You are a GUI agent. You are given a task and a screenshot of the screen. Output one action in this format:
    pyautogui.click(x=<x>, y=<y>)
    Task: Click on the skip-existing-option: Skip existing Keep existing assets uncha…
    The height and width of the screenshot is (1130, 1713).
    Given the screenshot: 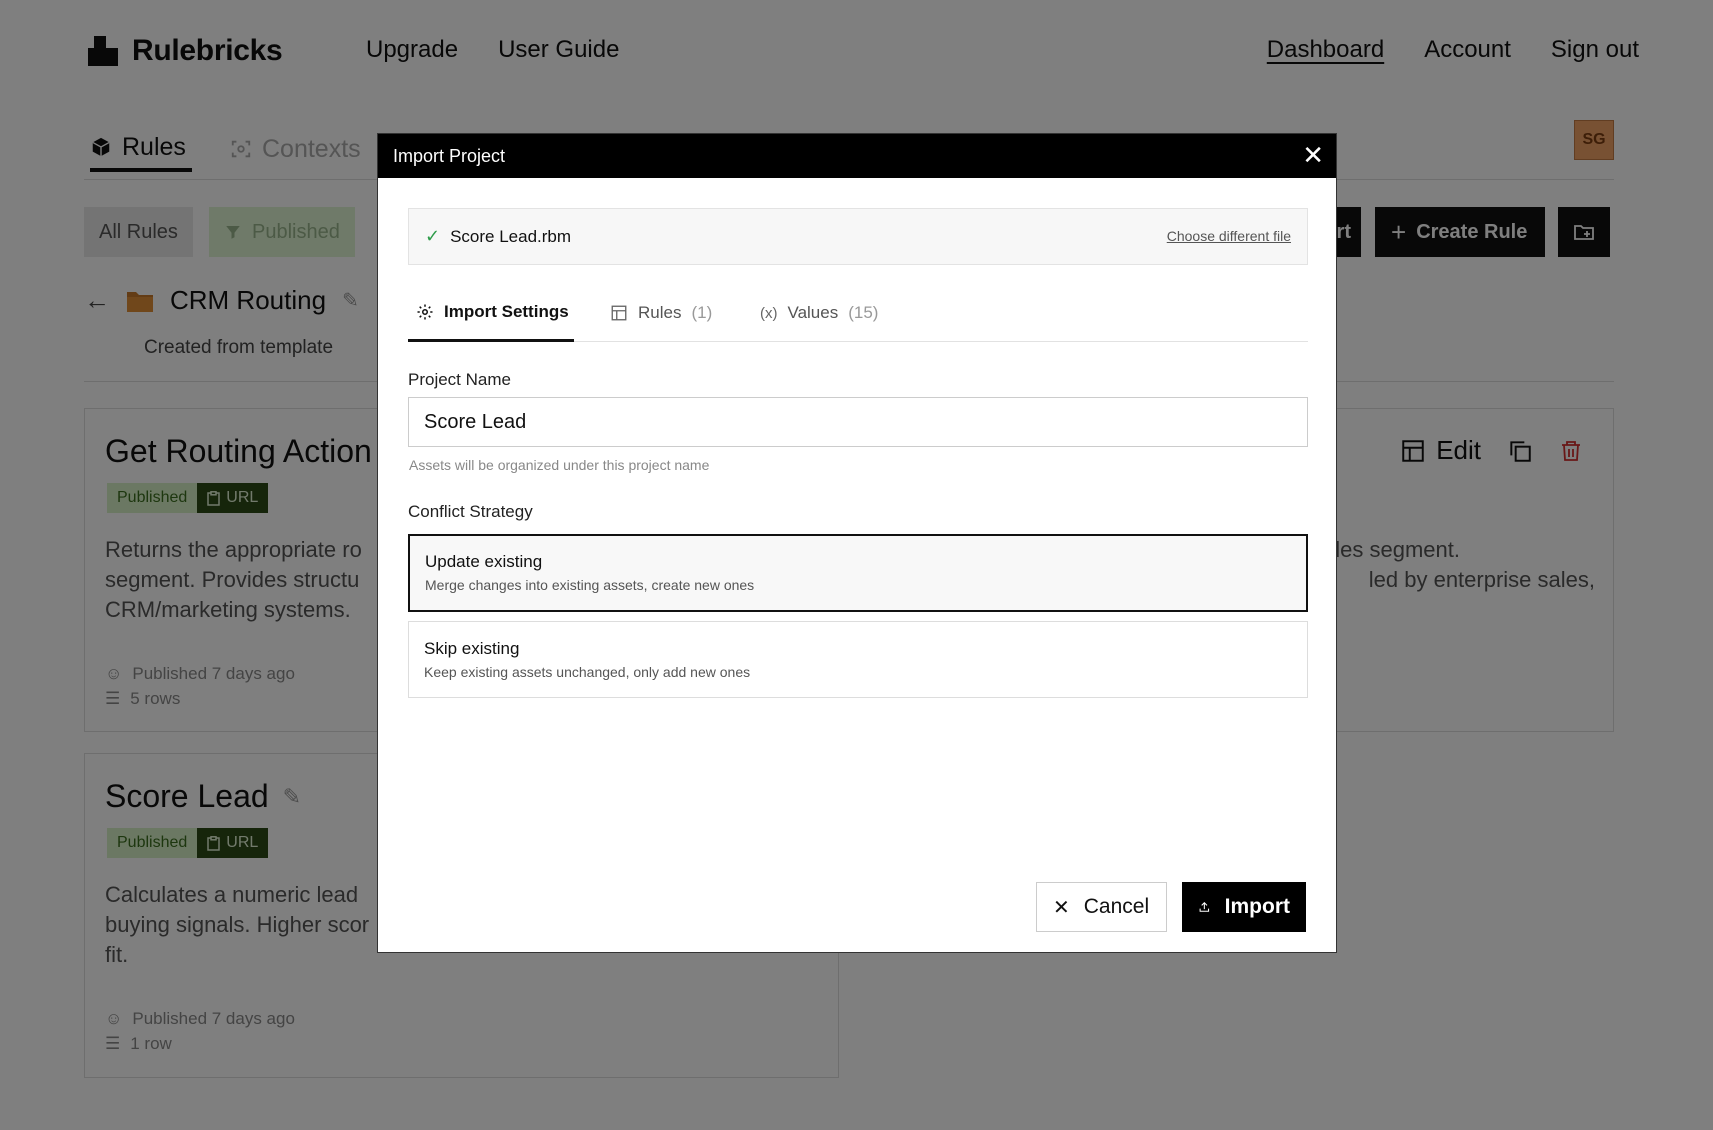 What is the action you would take?
    pyautogui.click(x=858, y=659)
    